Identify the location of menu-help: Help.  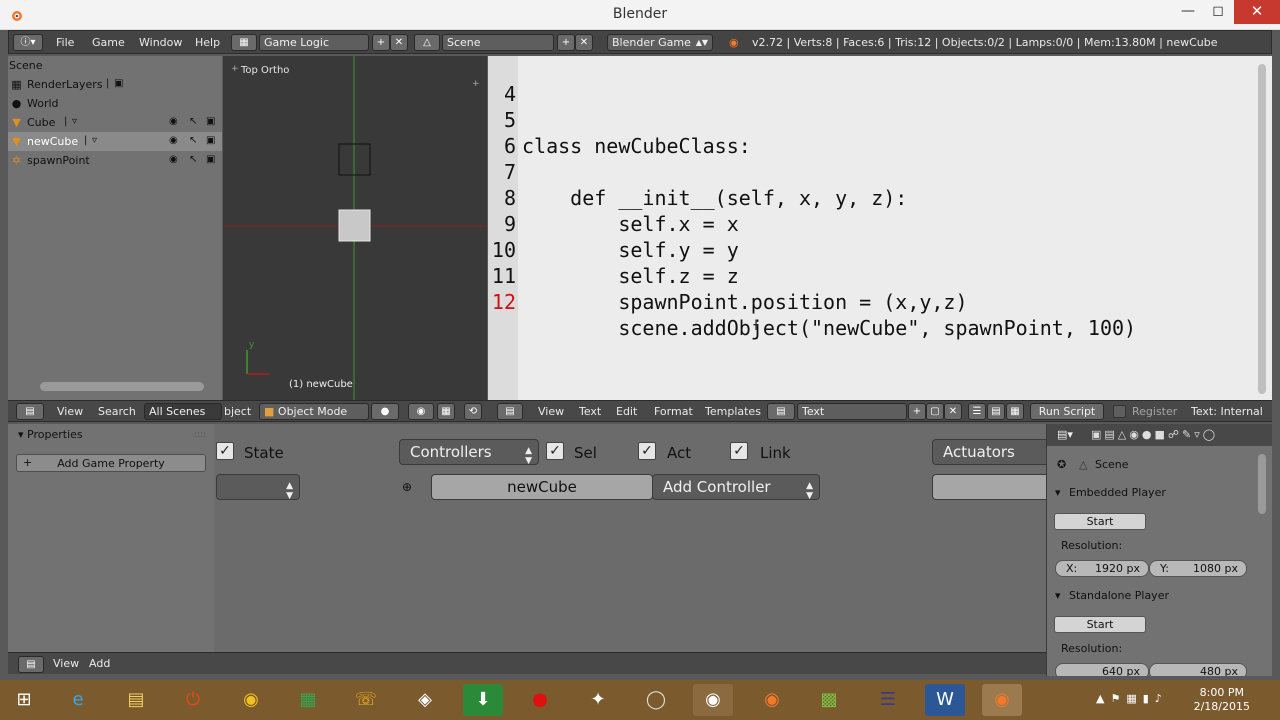
(207, 42).